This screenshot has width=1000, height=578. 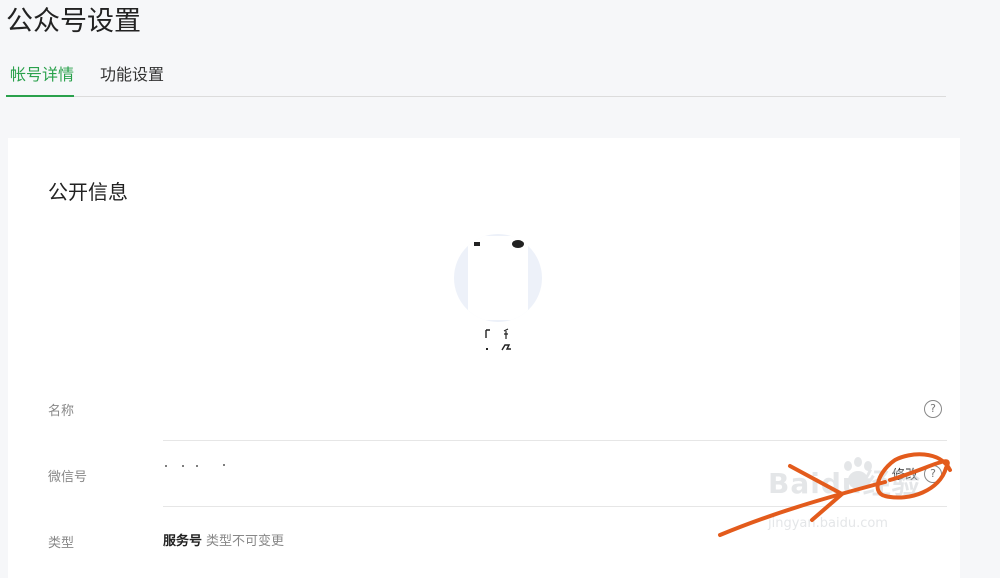 I want to click on type-value: 服务号 类型不可变更, so click(x=223, y=539).